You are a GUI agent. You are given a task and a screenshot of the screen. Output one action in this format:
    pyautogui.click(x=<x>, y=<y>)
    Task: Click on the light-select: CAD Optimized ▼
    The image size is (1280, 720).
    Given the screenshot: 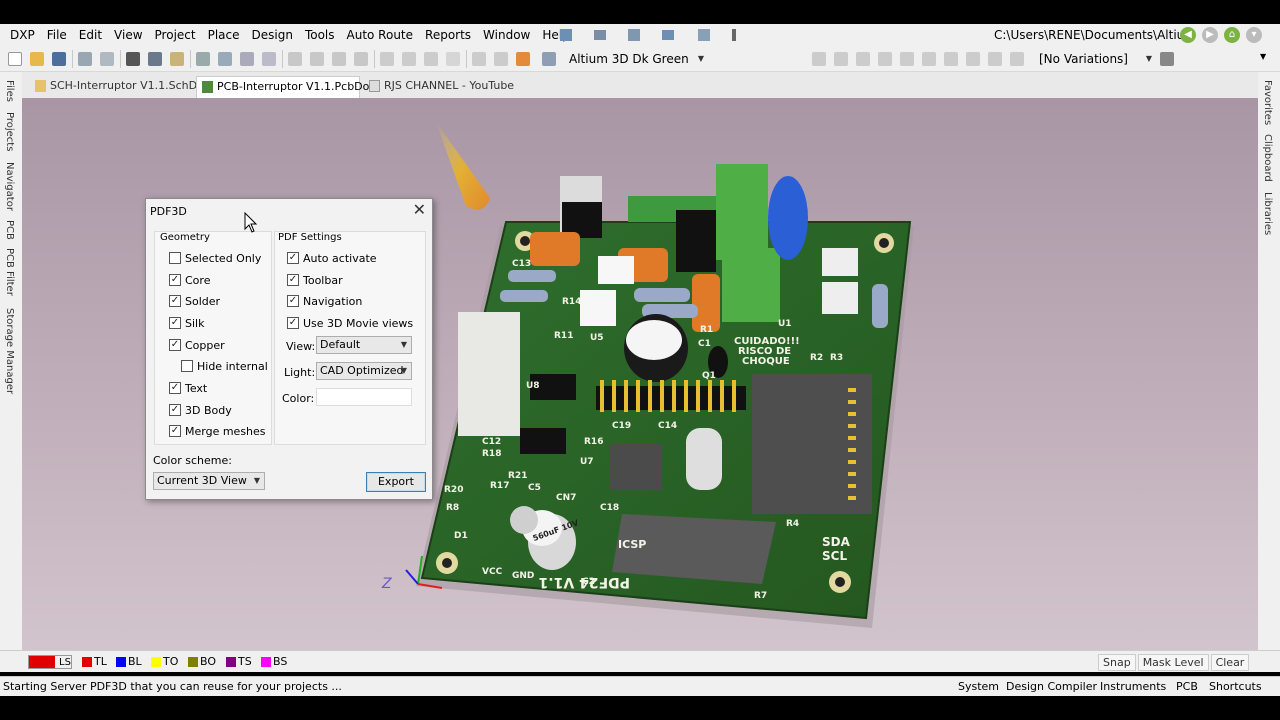 What is the action you would take?
    pyautogui.click(x=364, y=371)
    